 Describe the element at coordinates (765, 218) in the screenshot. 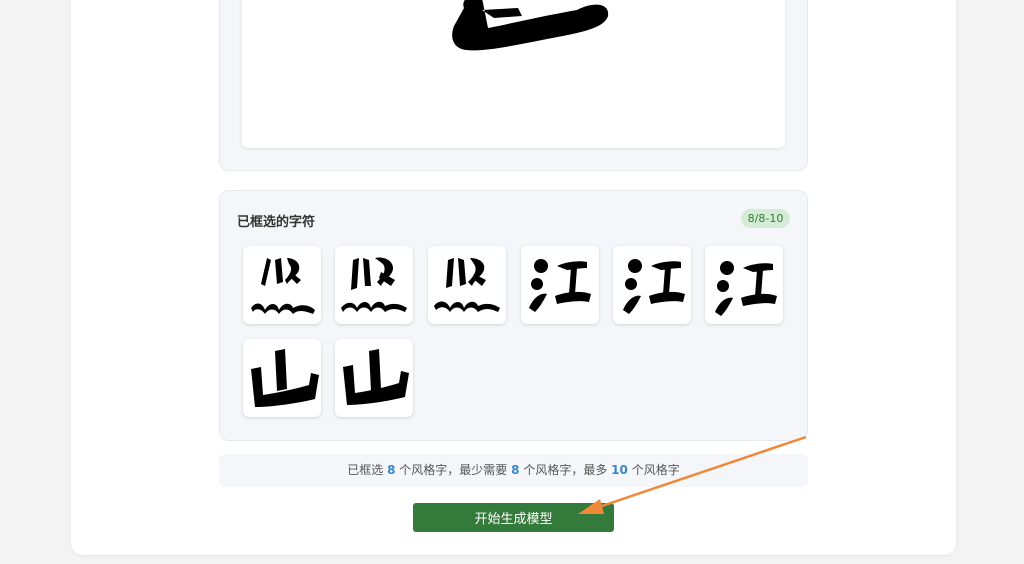

I see `selected-count-badge: 8/8-10` at that location.